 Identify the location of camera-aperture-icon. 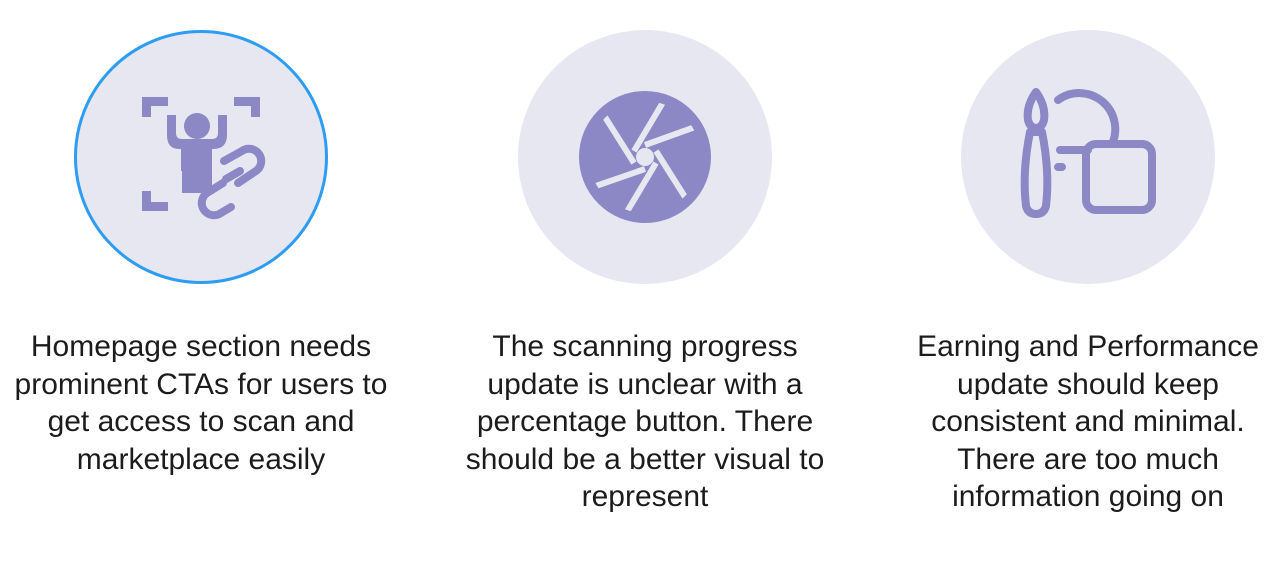
(645, 157).